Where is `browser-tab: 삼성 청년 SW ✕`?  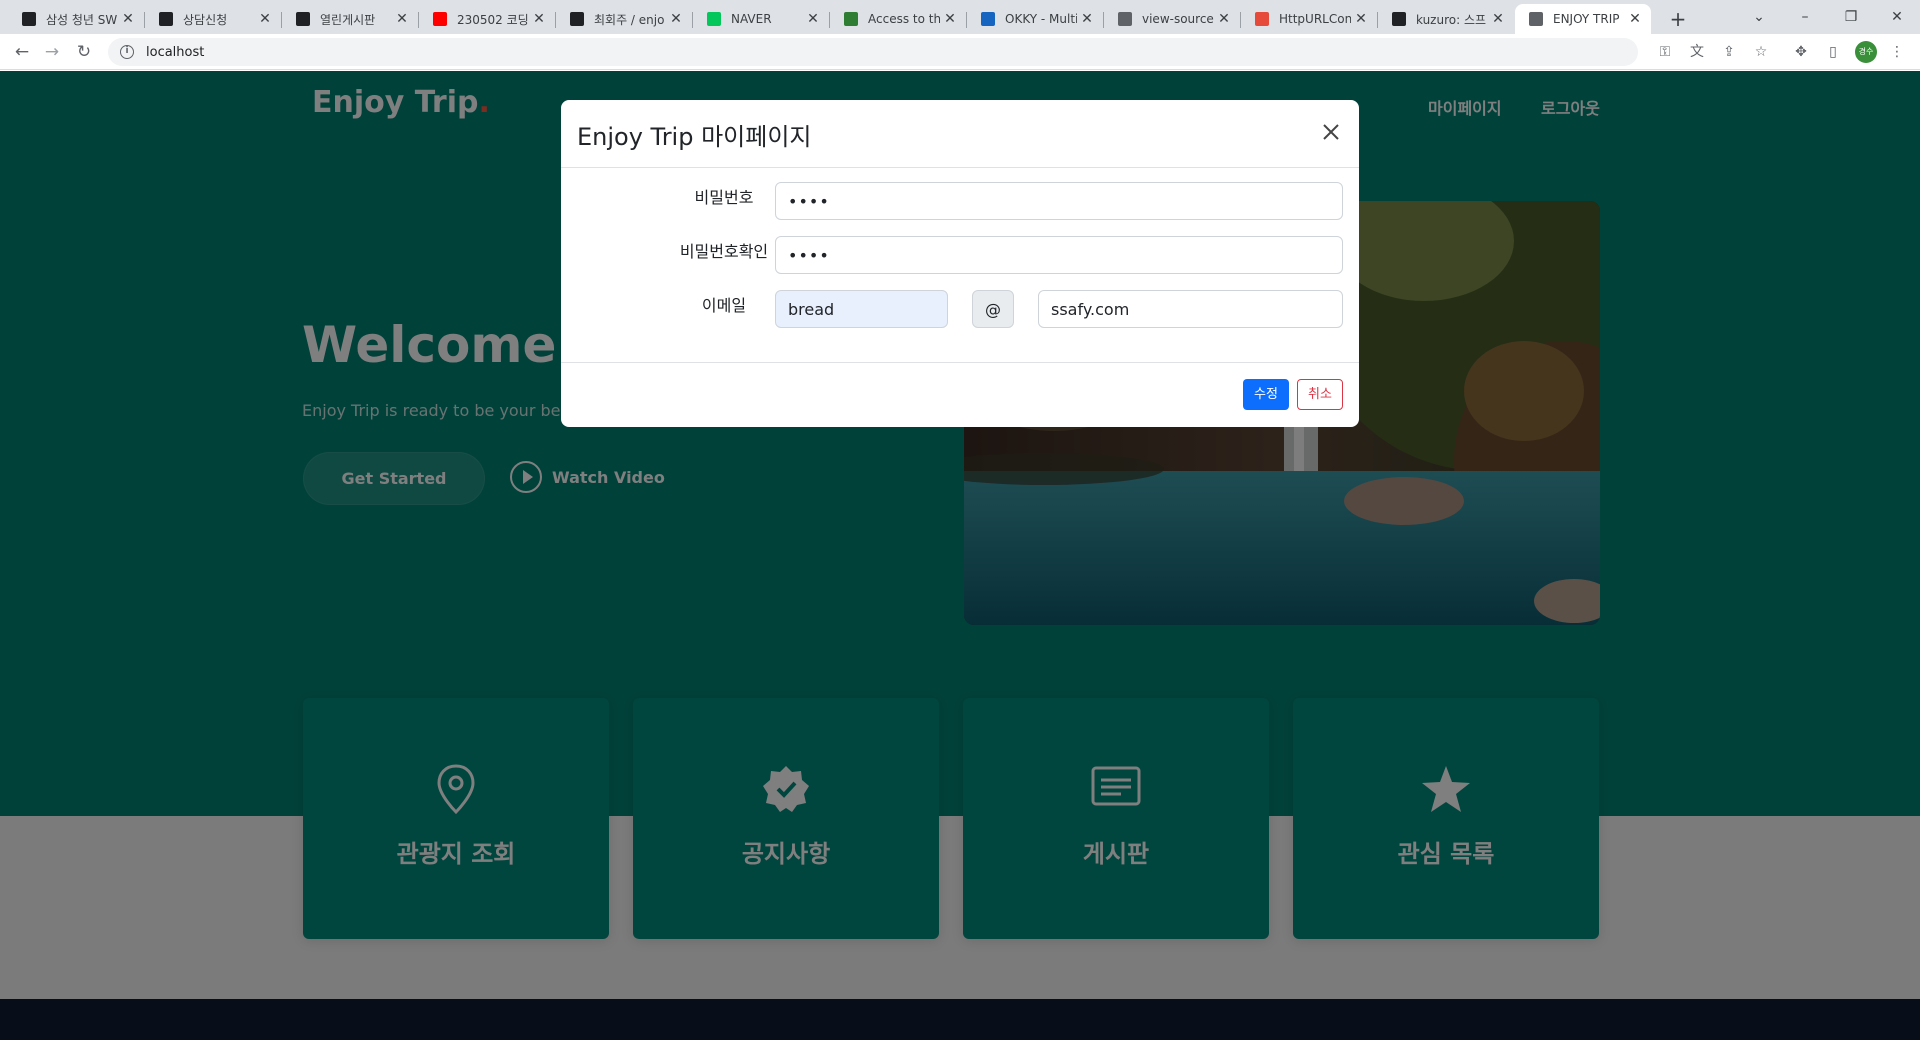
browser-tab: 삼성 청년 SW ✕ is located at coordinates (76, 19).